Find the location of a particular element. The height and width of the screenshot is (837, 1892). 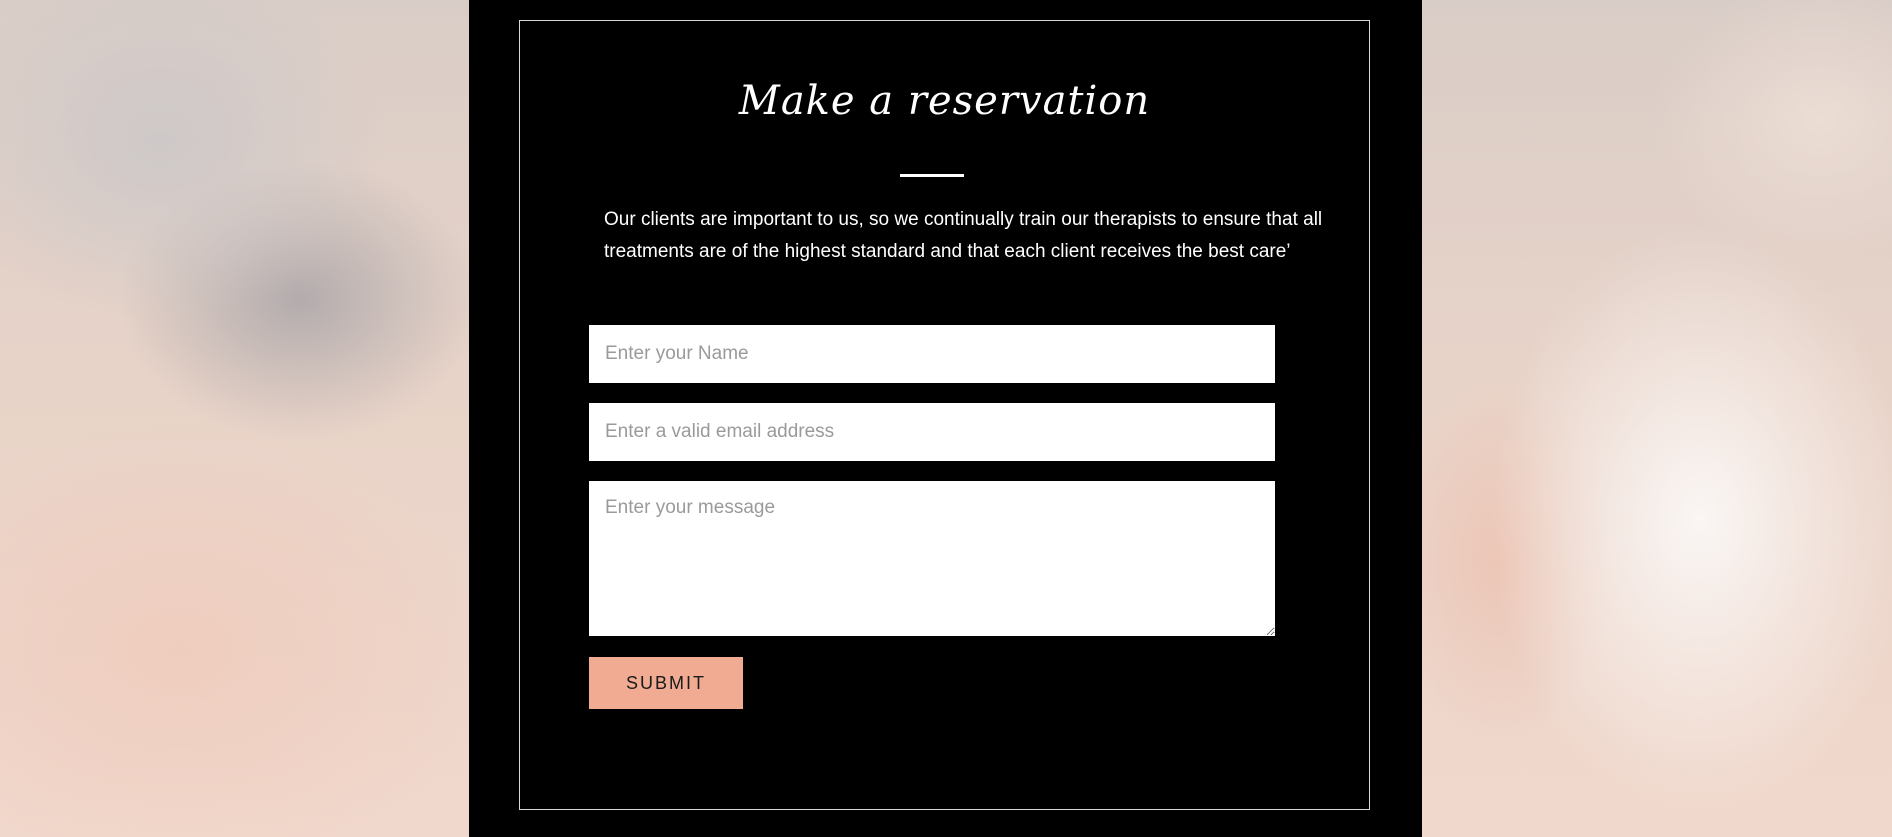

reservation-title: Make a reservation is located at coordinates (944, 101).